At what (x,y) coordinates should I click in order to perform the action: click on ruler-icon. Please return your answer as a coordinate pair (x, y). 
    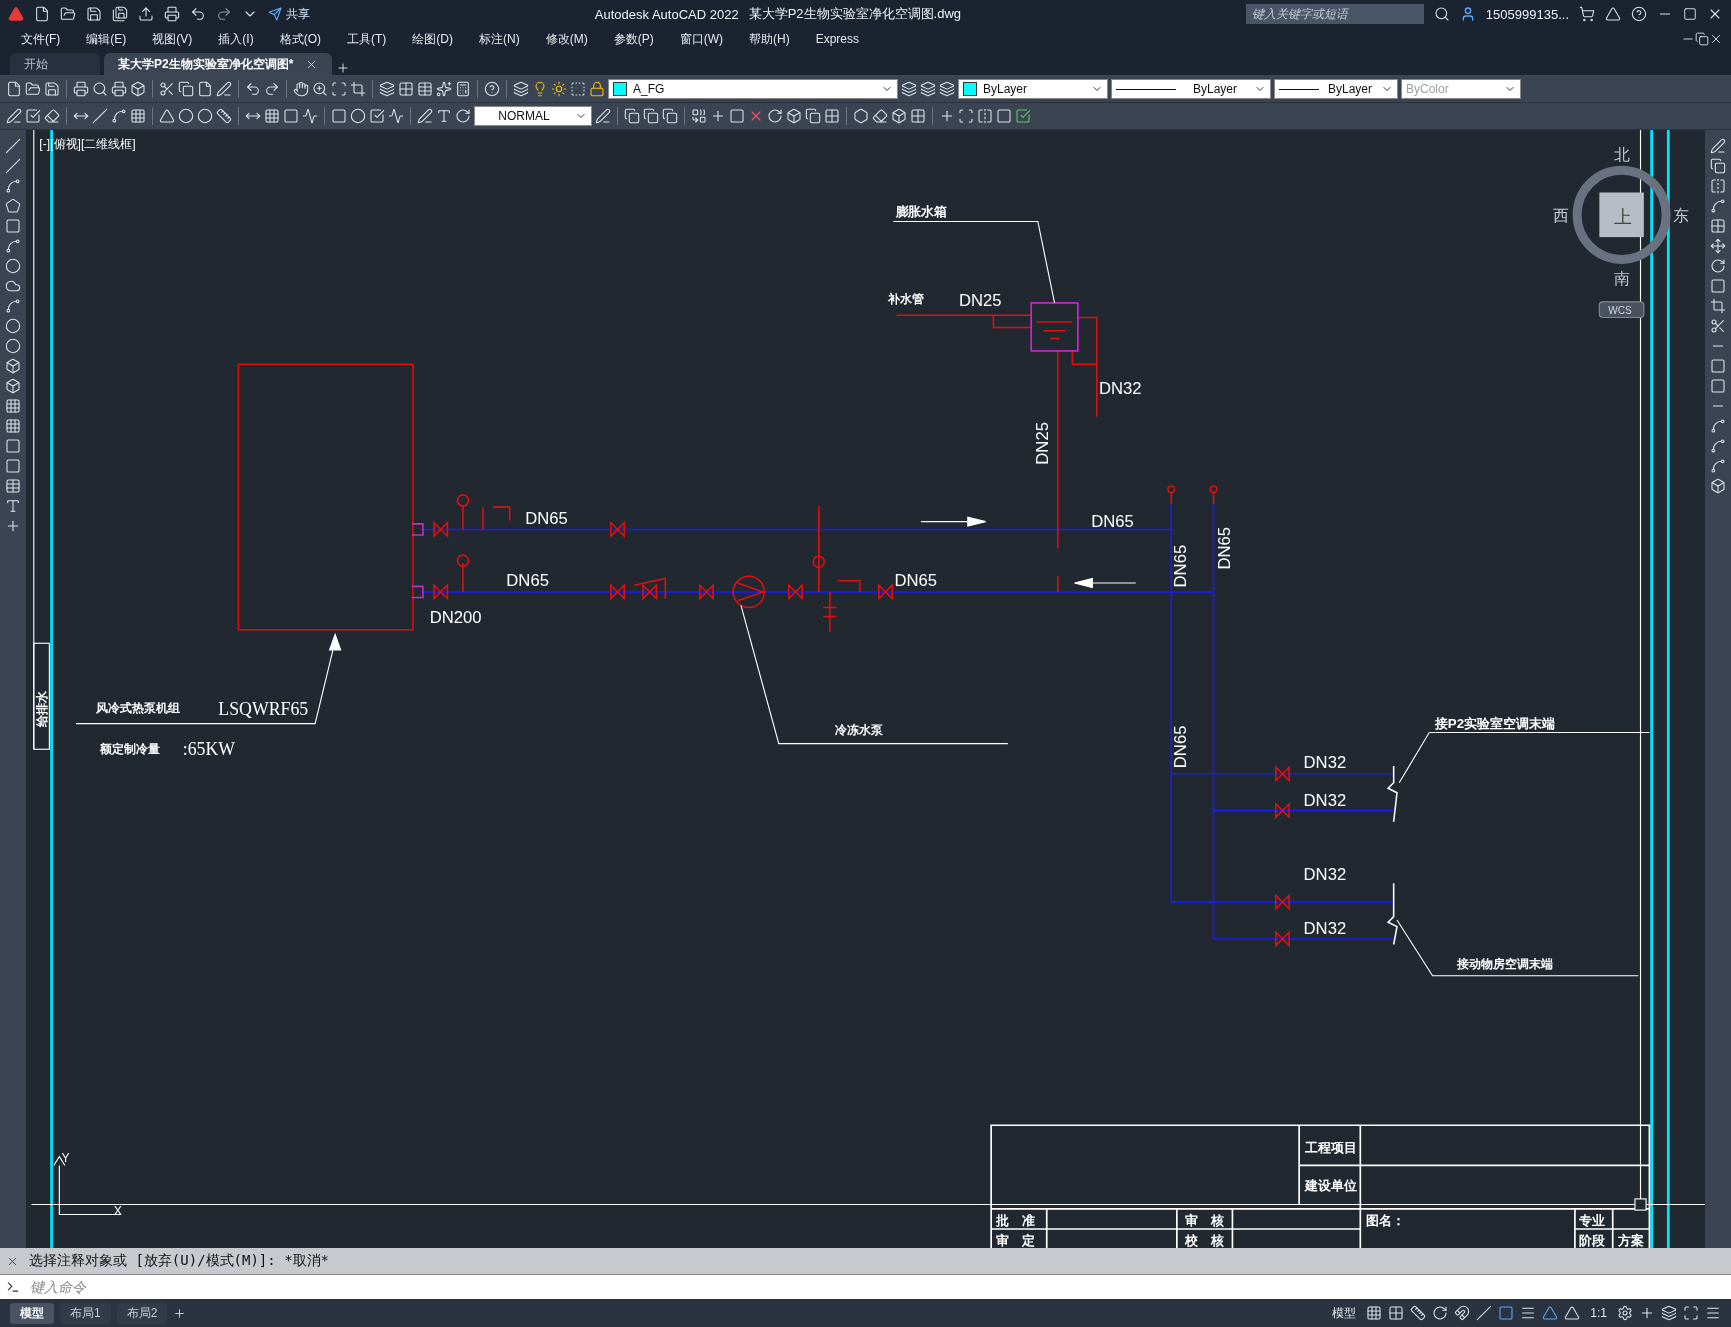
    Looking at the image, I should click on (224, 116).